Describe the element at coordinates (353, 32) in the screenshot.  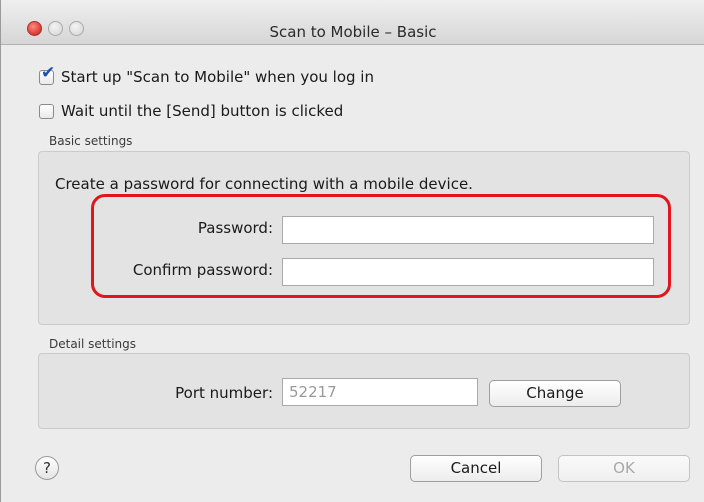
I see `window-title: Scan to Mobile – Basic` at that location.